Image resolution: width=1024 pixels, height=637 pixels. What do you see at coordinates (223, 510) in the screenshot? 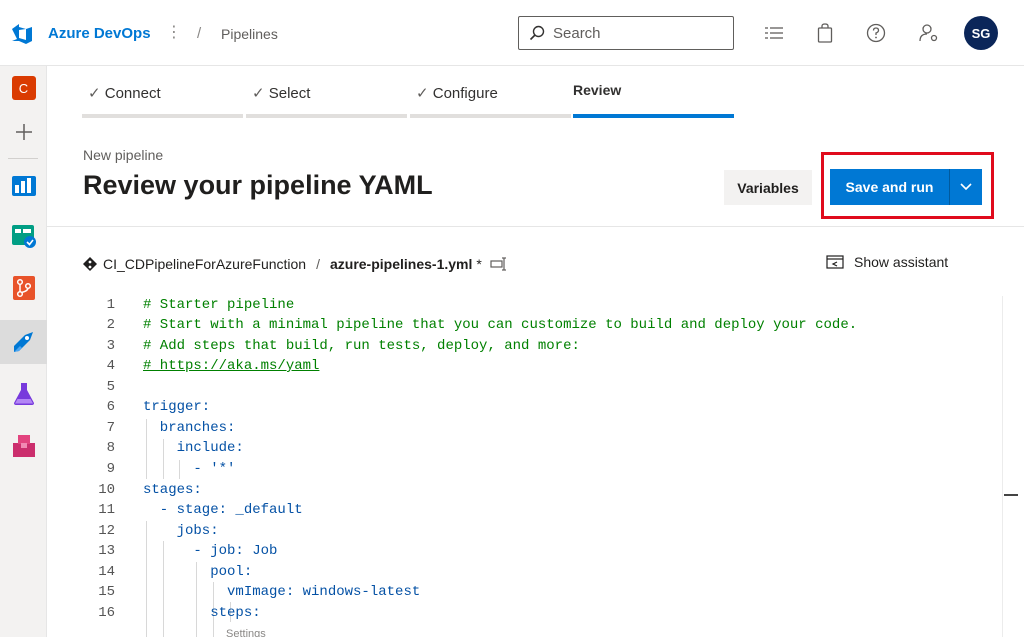
I see `code-text: - stage: _default` at bounding box center [223, 510].